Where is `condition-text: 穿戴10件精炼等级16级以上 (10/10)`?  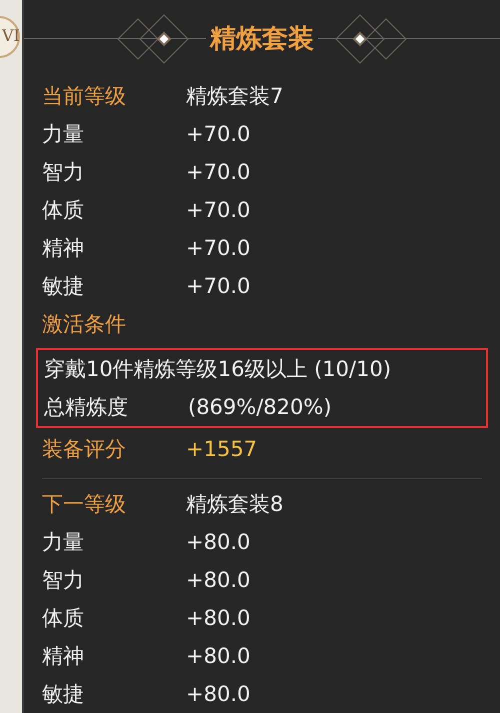
condition-text: 穿戴10件精炼等级16级以上 (10/10) is located at coordinates (218, 369).